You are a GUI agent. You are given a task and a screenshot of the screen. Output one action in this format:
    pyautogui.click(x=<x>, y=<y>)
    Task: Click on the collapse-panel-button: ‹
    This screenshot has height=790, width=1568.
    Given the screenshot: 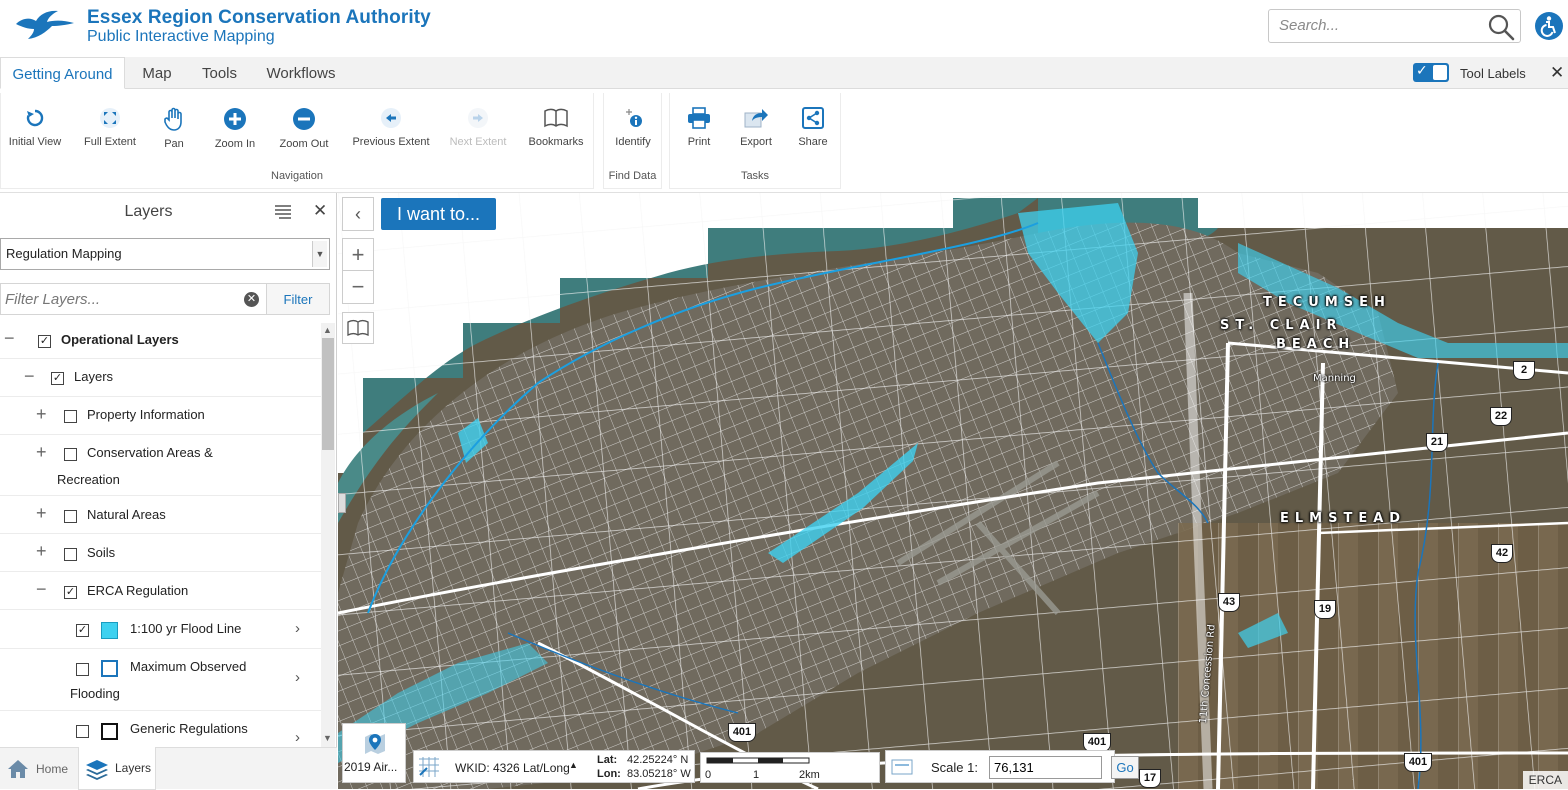 What is the action you would take?
    pyautogui.click(x=358, y=214)
    